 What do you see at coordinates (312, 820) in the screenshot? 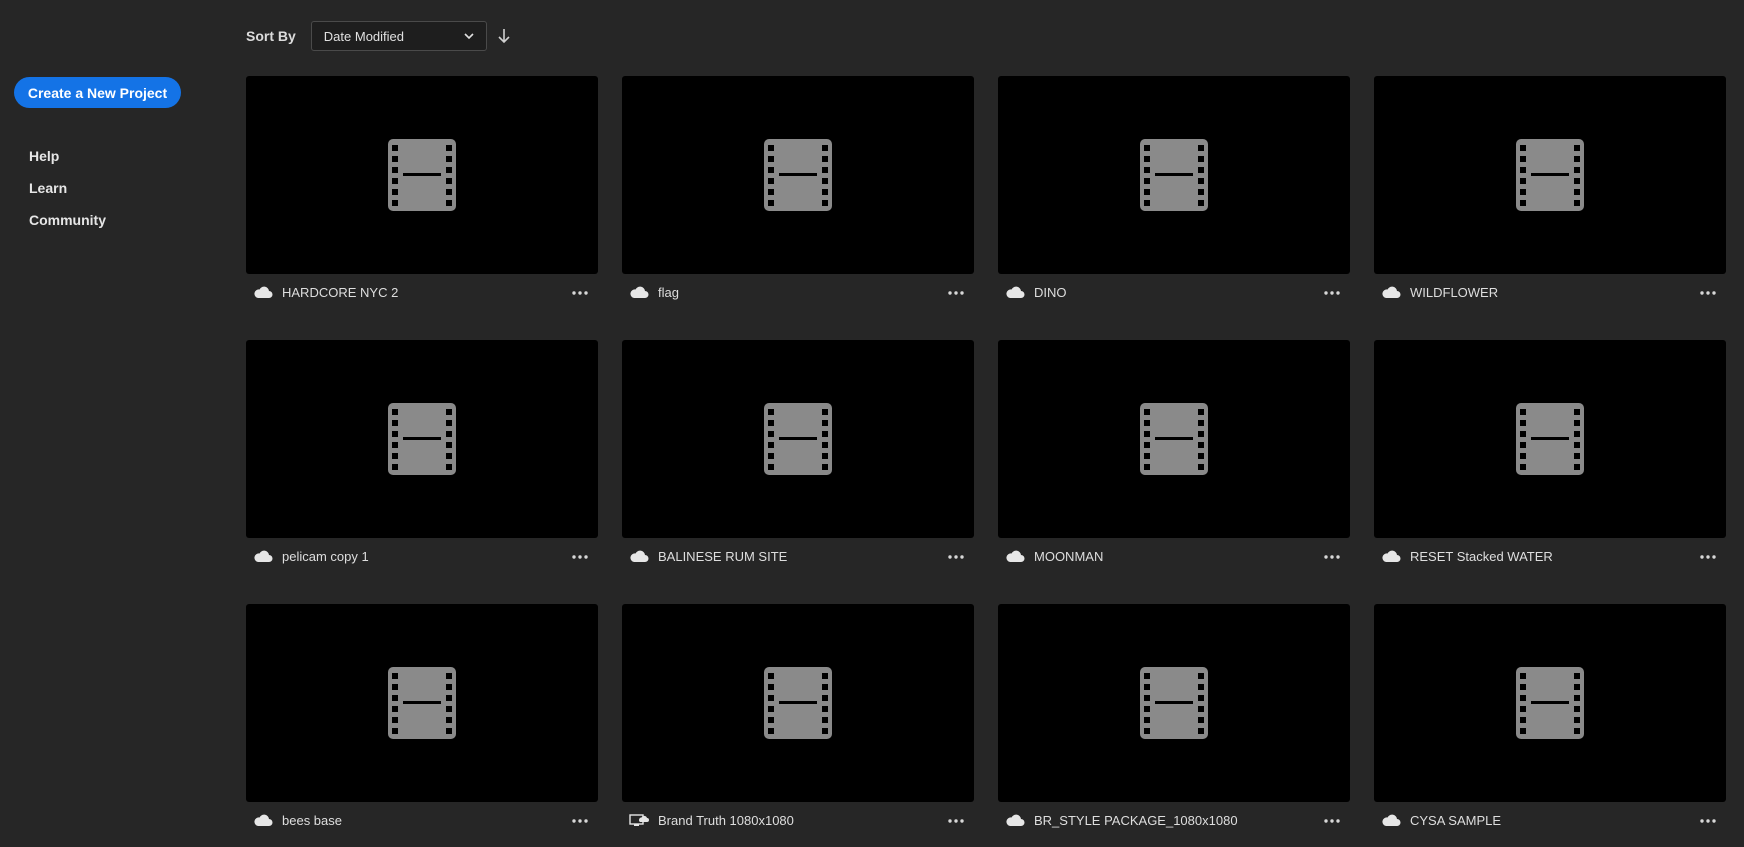
I see `project-title: bees base` at bounding box center [312, 820].